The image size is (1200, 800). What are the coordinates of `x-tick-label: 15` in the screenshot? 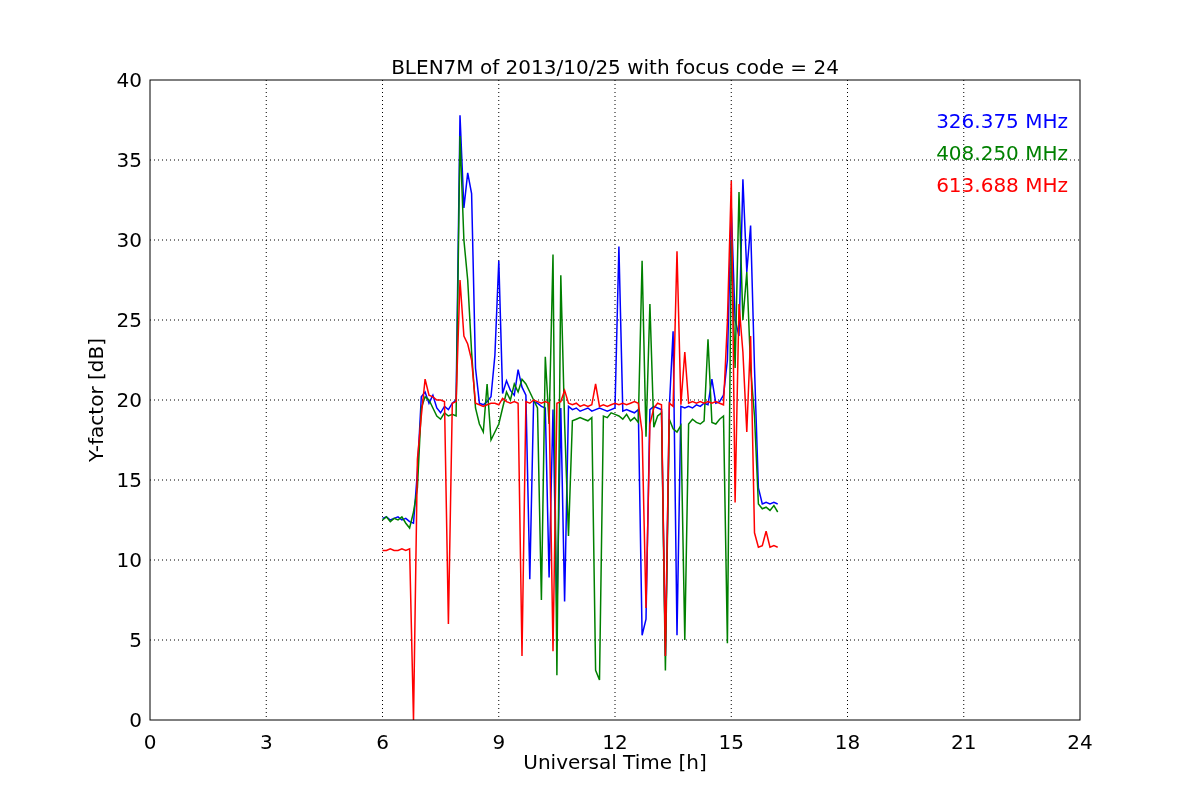 It's located at (731, 742).